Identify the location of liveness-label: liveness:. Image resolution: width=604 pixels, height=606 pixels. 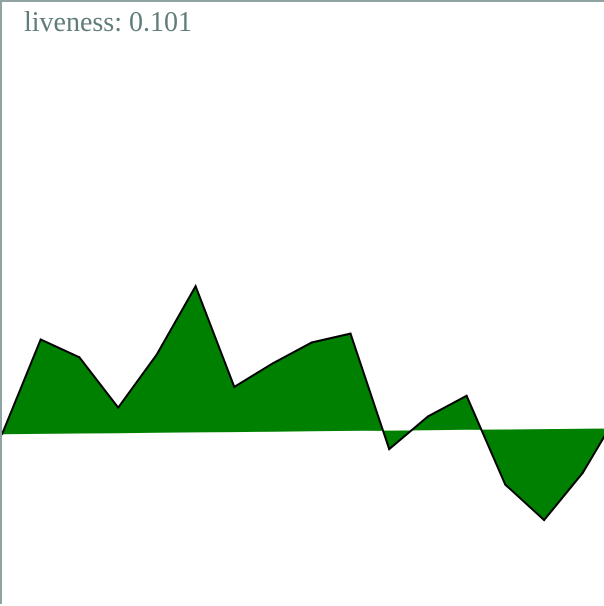
(73, 22).